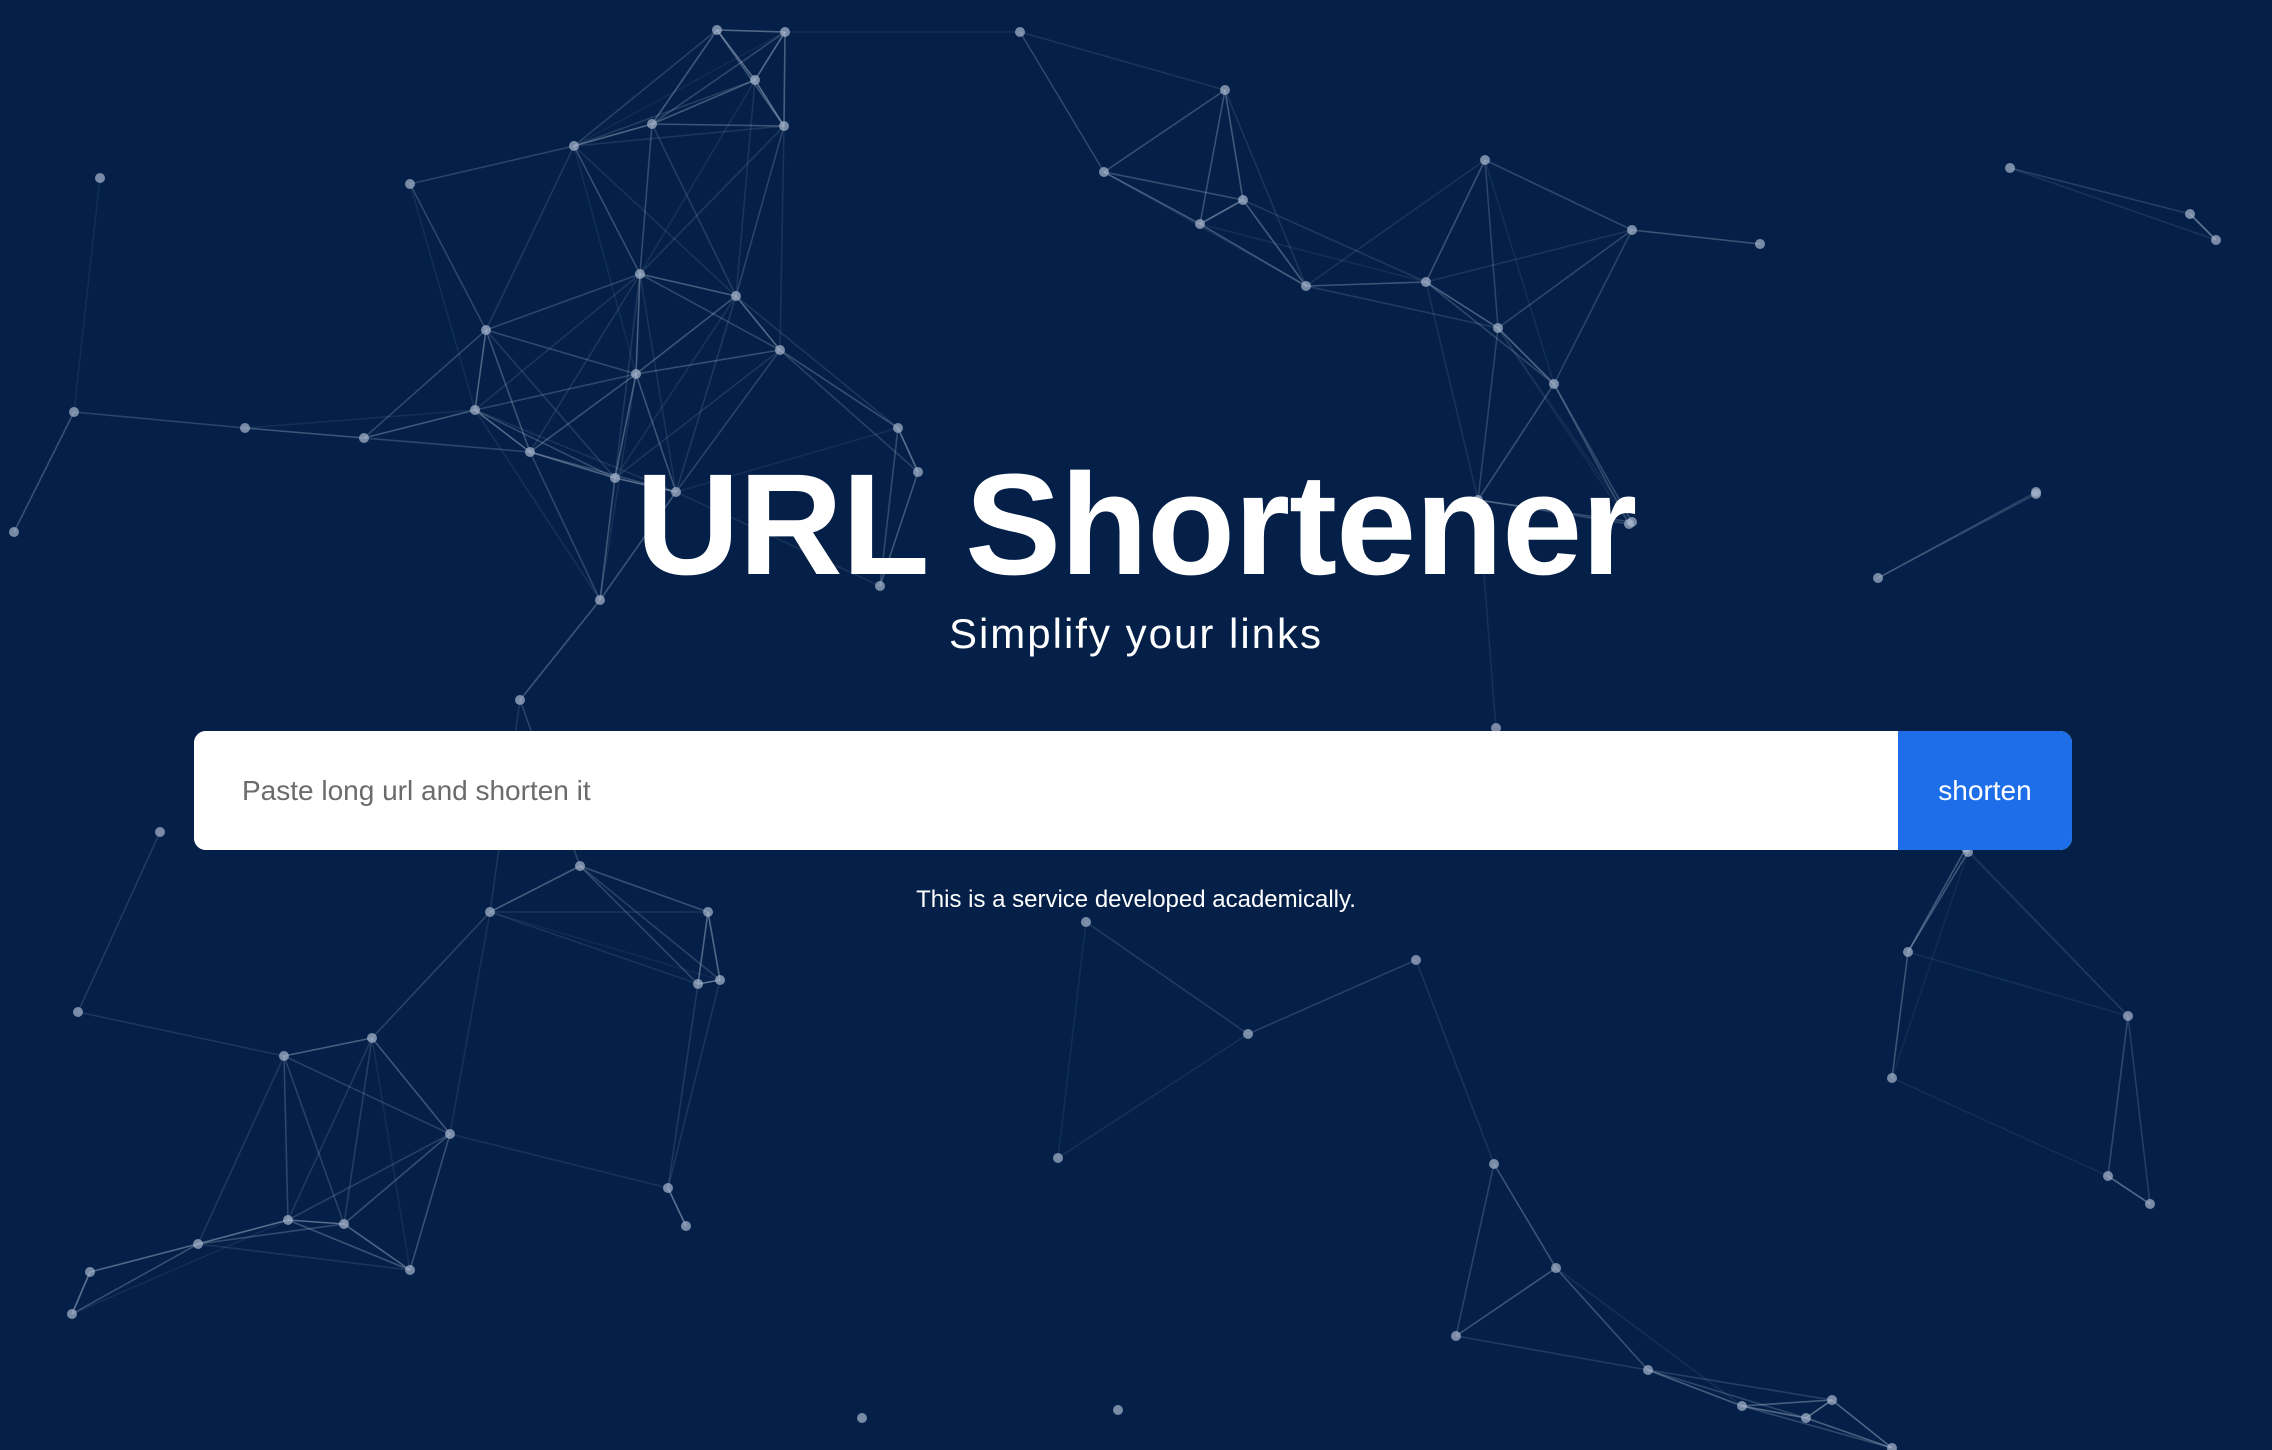 This screenshot has width=2272, height=1450. I want to click on page-subtitle: Simplify your links, so click(1136, 633).